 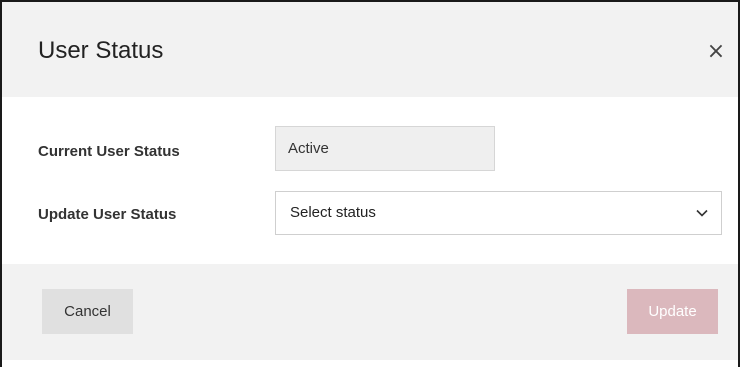 What do you see at coordinates (702, 213) in the screenshot?
I see `chevron-down-icon` at bounding box center [702, 213].